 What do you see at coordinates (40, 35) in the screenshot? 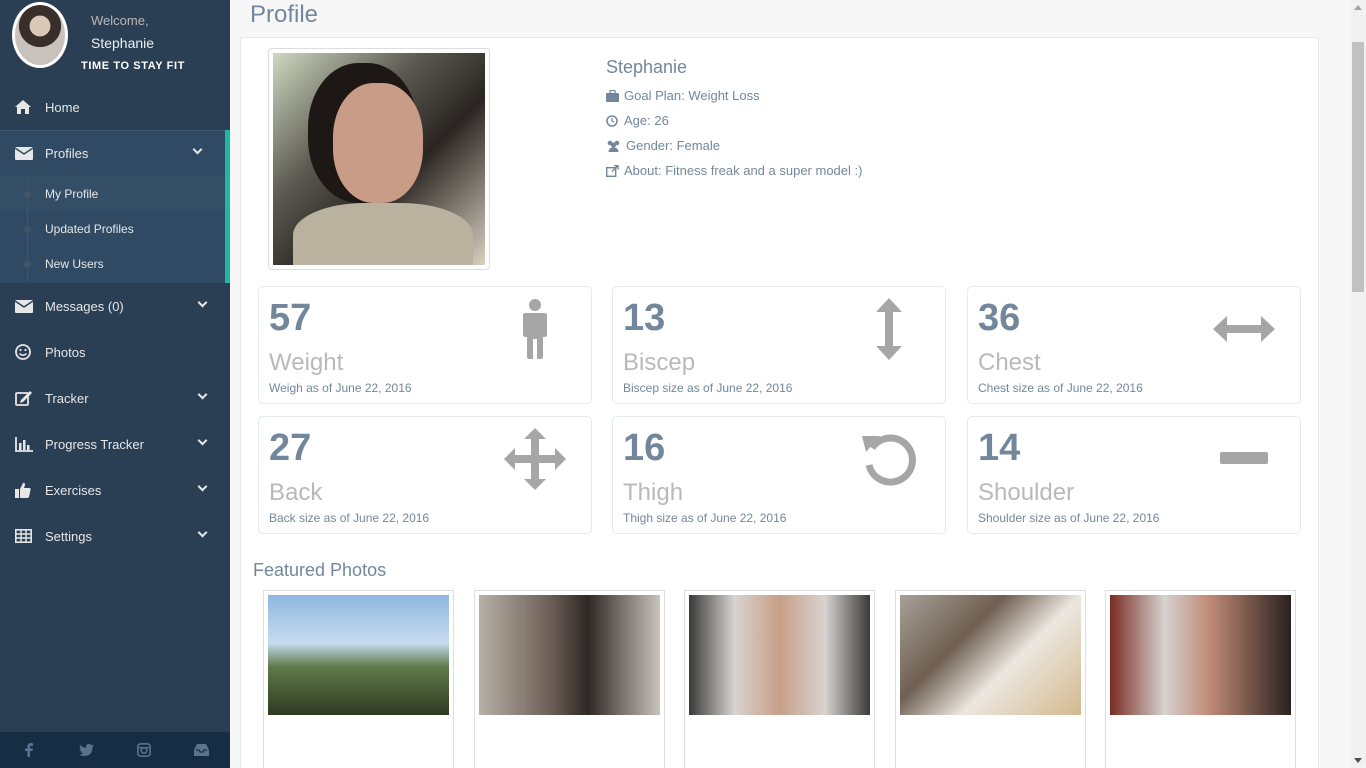
I see `avatar` at bounding box center [40, 35].